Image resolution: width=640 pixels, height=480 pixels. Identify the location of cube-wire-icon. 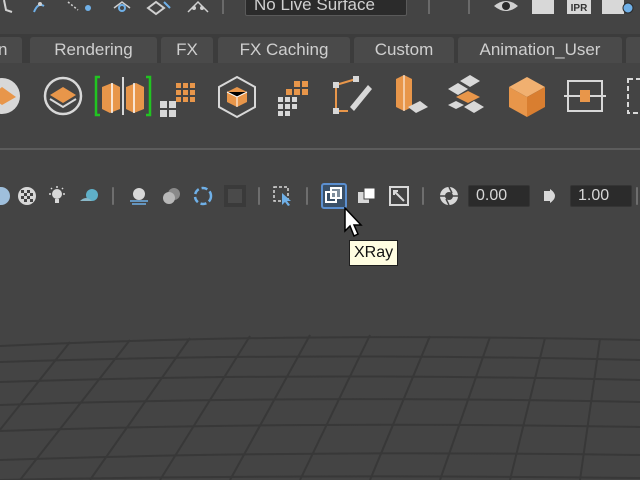
(237, 96).